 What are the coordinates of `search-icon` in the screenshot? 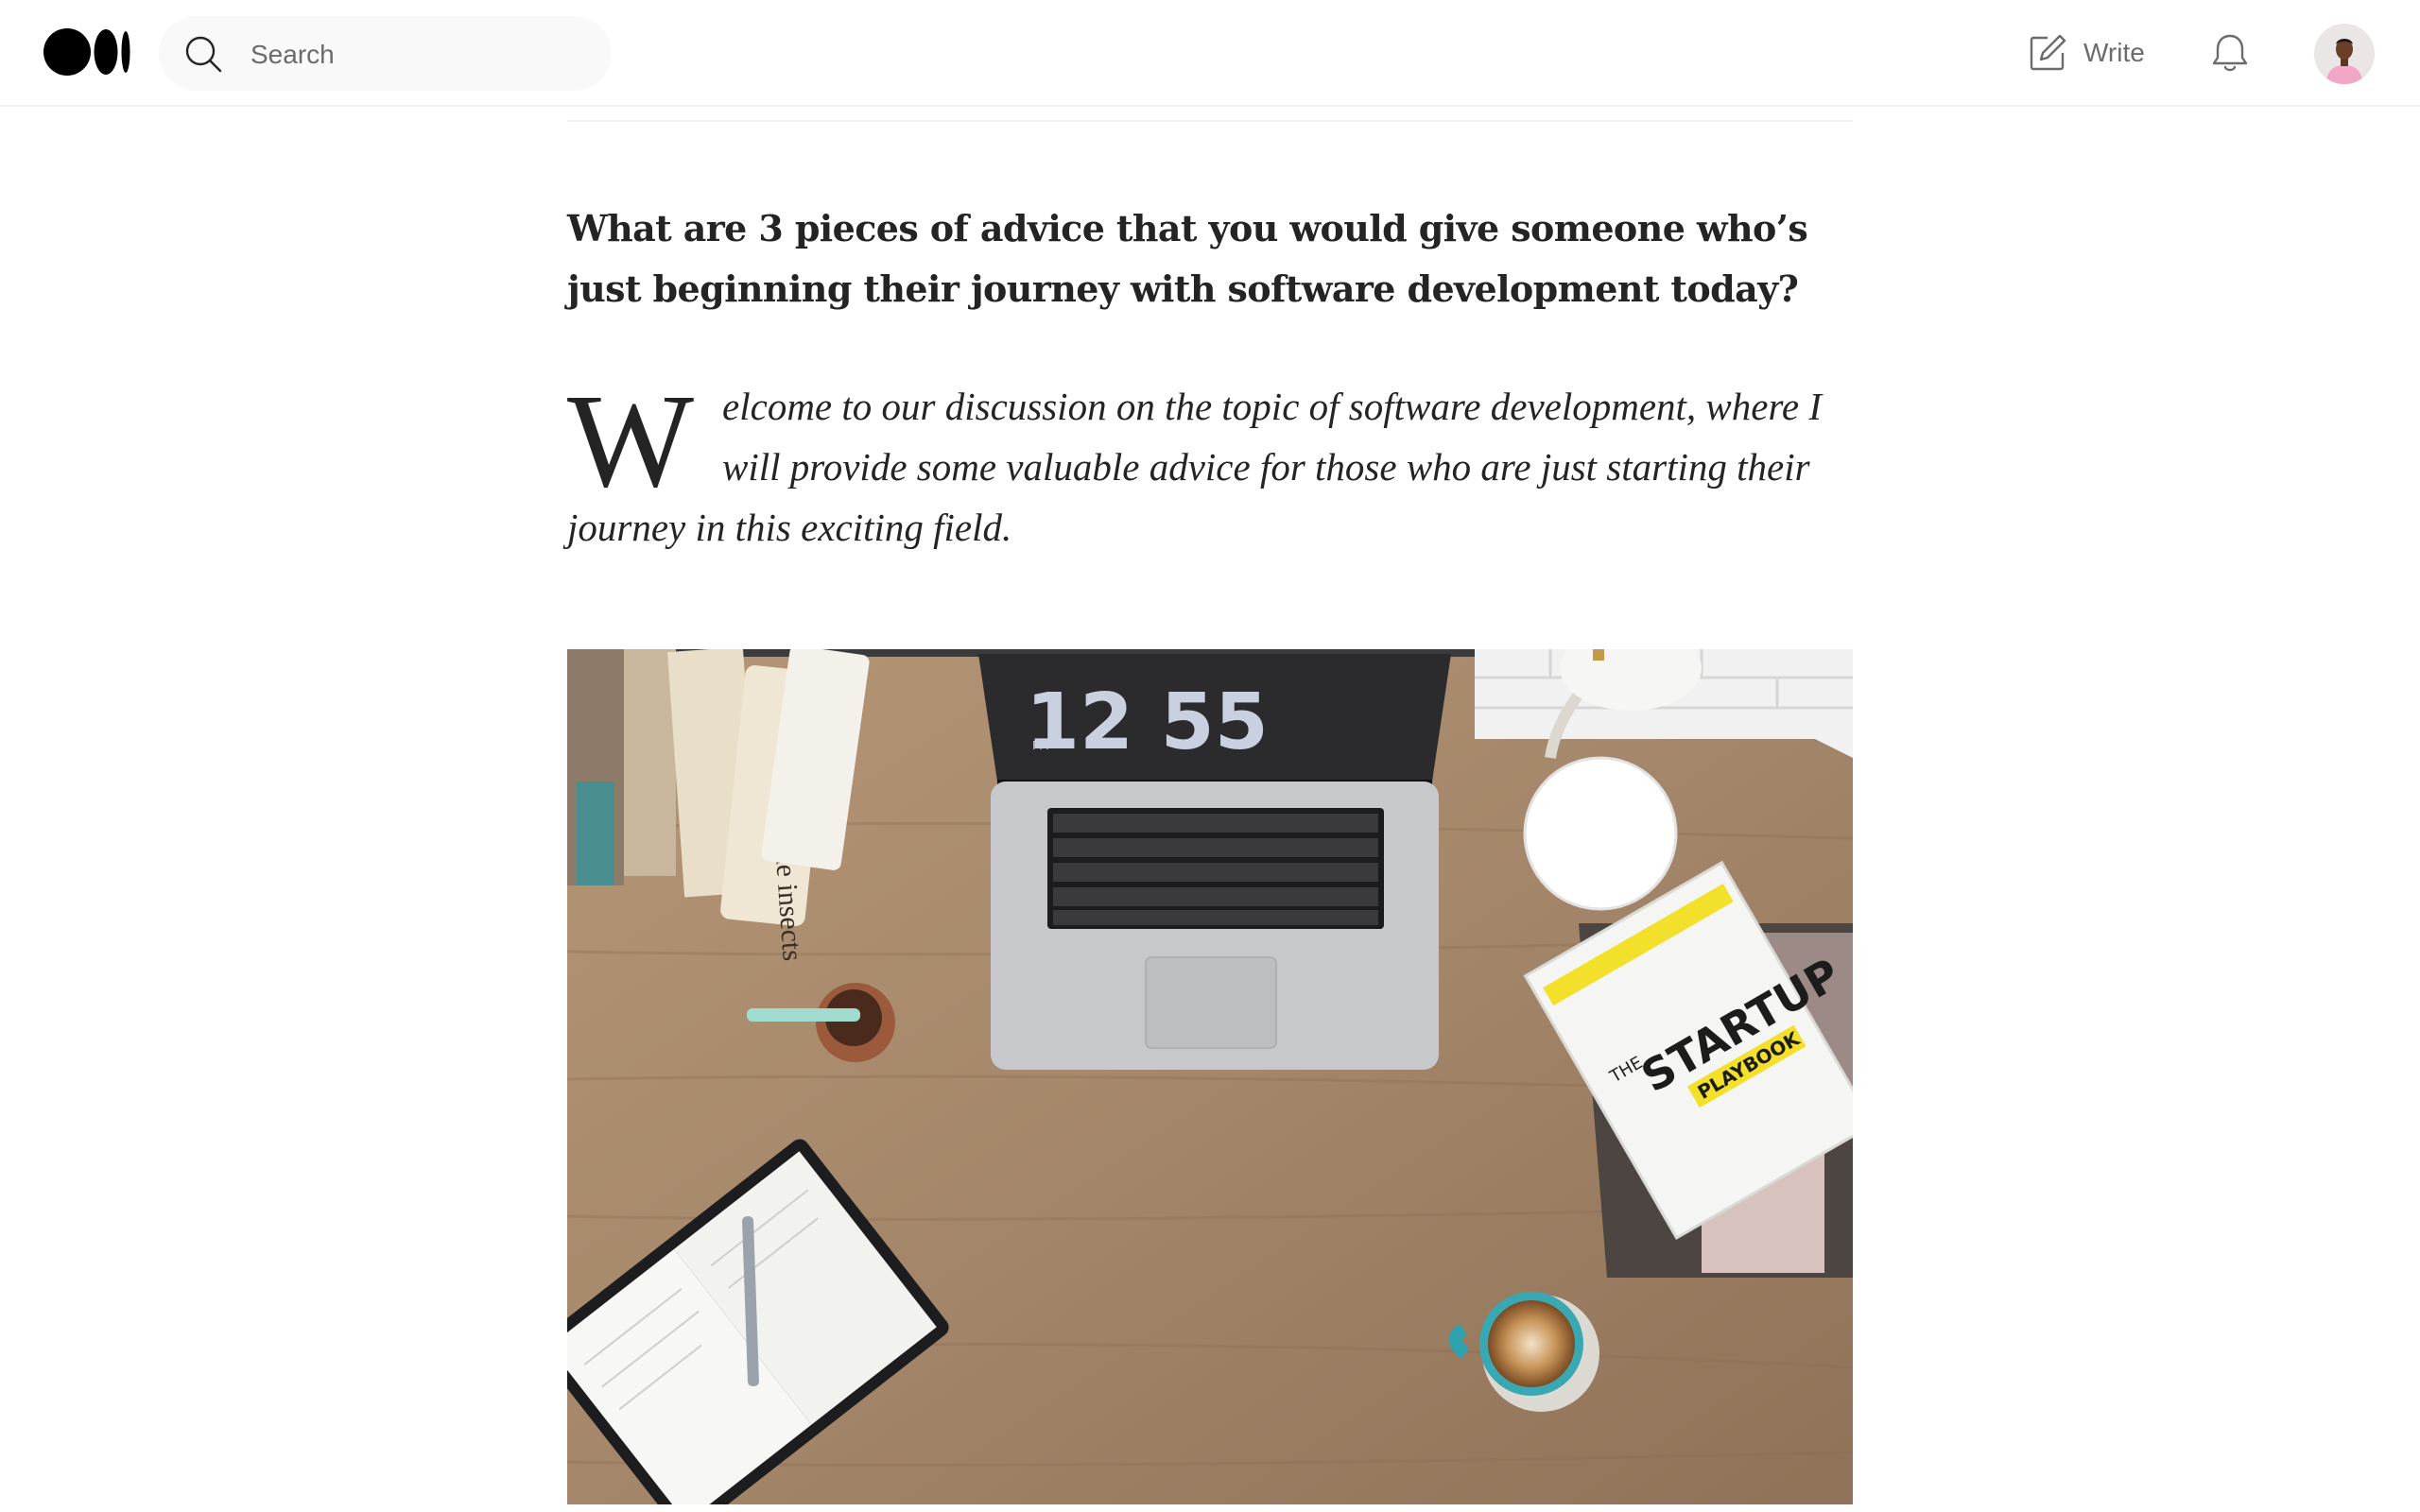 It's located at (203, 54).